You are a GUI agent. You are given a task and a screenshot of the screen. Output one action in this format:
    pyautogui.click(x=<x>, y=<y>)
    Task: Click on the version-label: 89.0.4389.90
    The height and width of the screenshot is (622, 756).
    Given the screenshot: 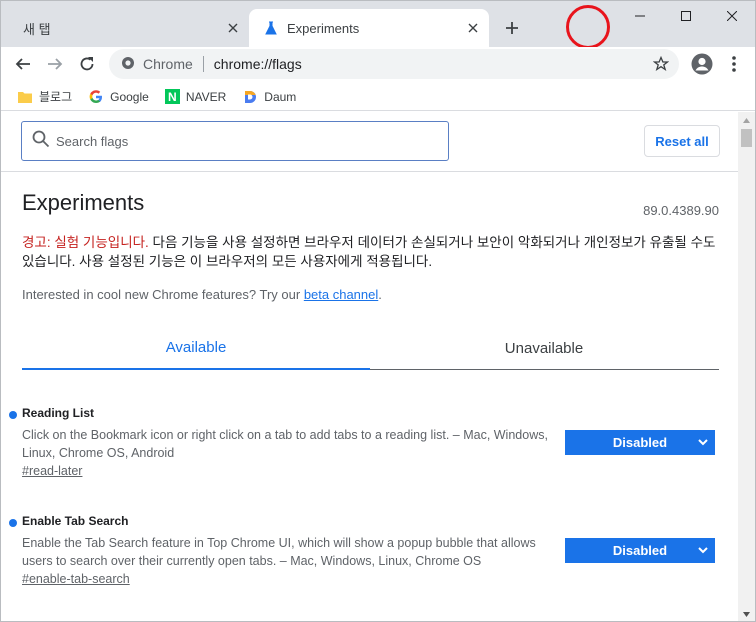 What is the action you would take?
    pyautogui.click(x=681, y=210)
    